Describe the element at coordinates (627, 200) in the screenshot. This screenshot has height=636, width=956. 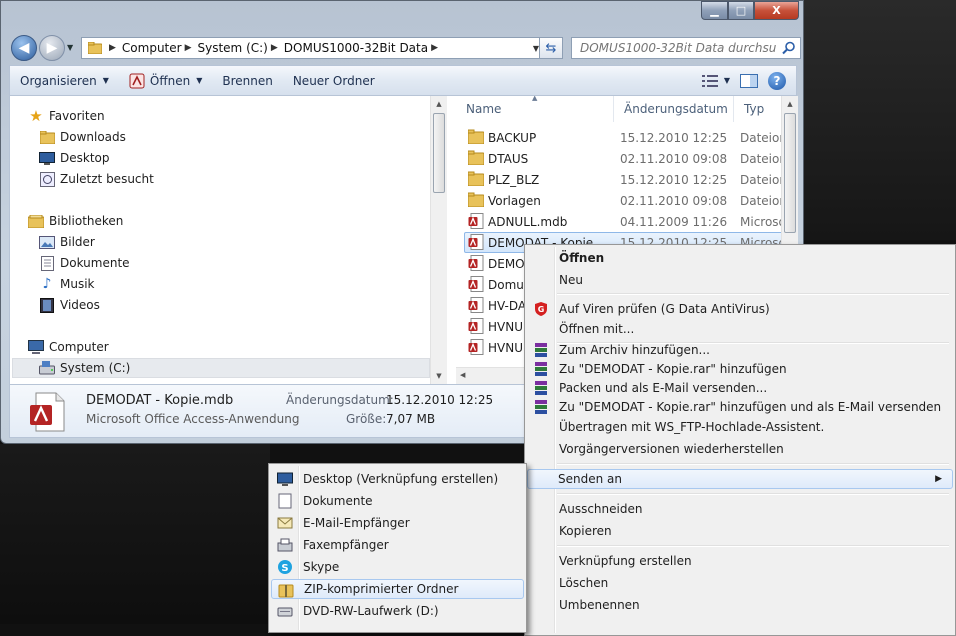
I see `file-row: Vorlagen 02.11.2010 09:08 Dateiorc` at that location.